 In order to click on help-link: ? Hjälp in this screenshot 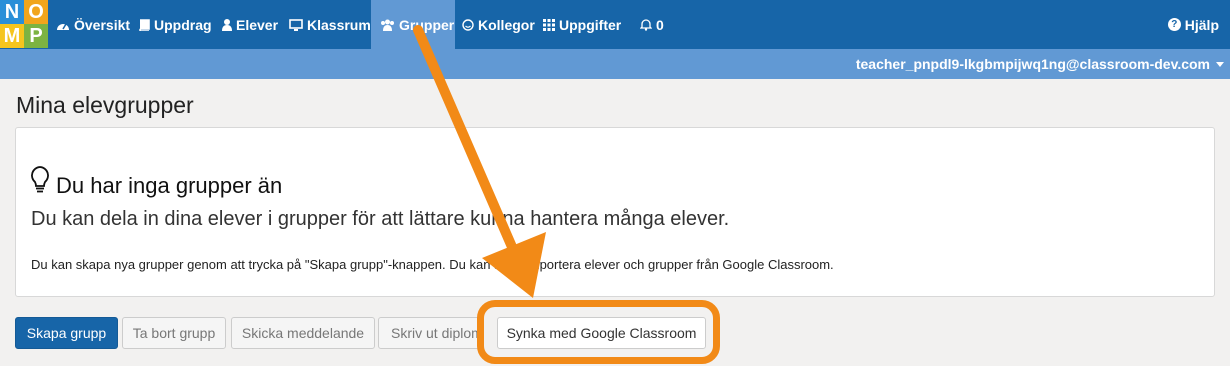, I will do `click(1193, 24)`.